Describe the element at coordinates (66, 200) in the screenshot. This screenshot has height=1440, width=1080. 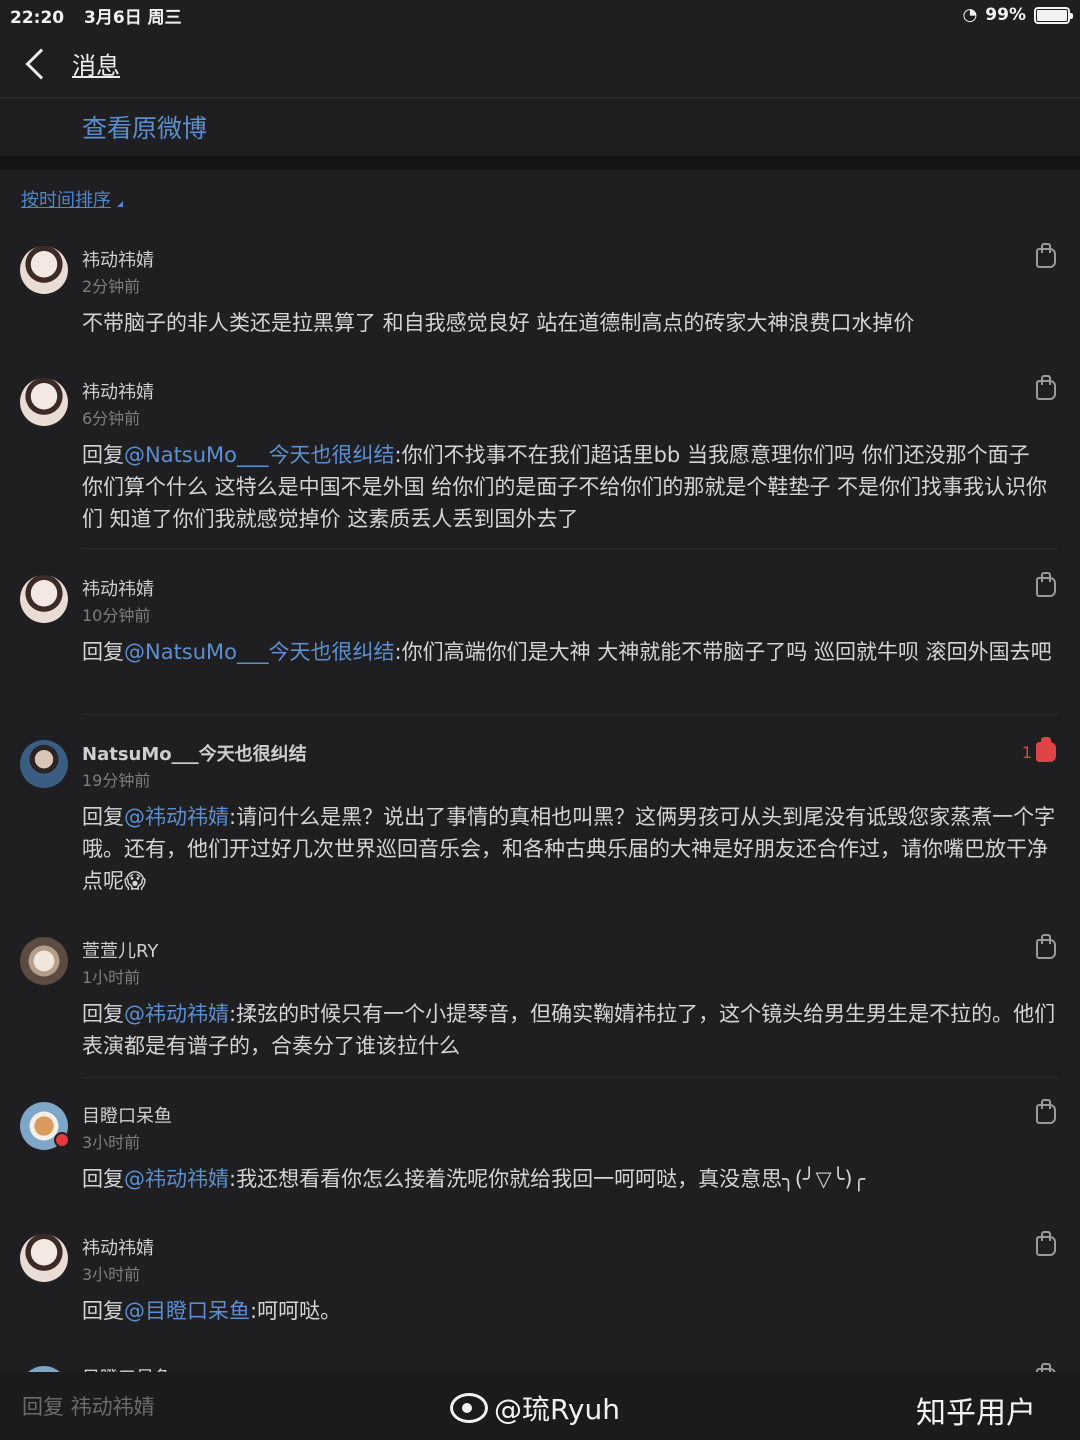
I see `sort-label: 按时间排序` at that location.